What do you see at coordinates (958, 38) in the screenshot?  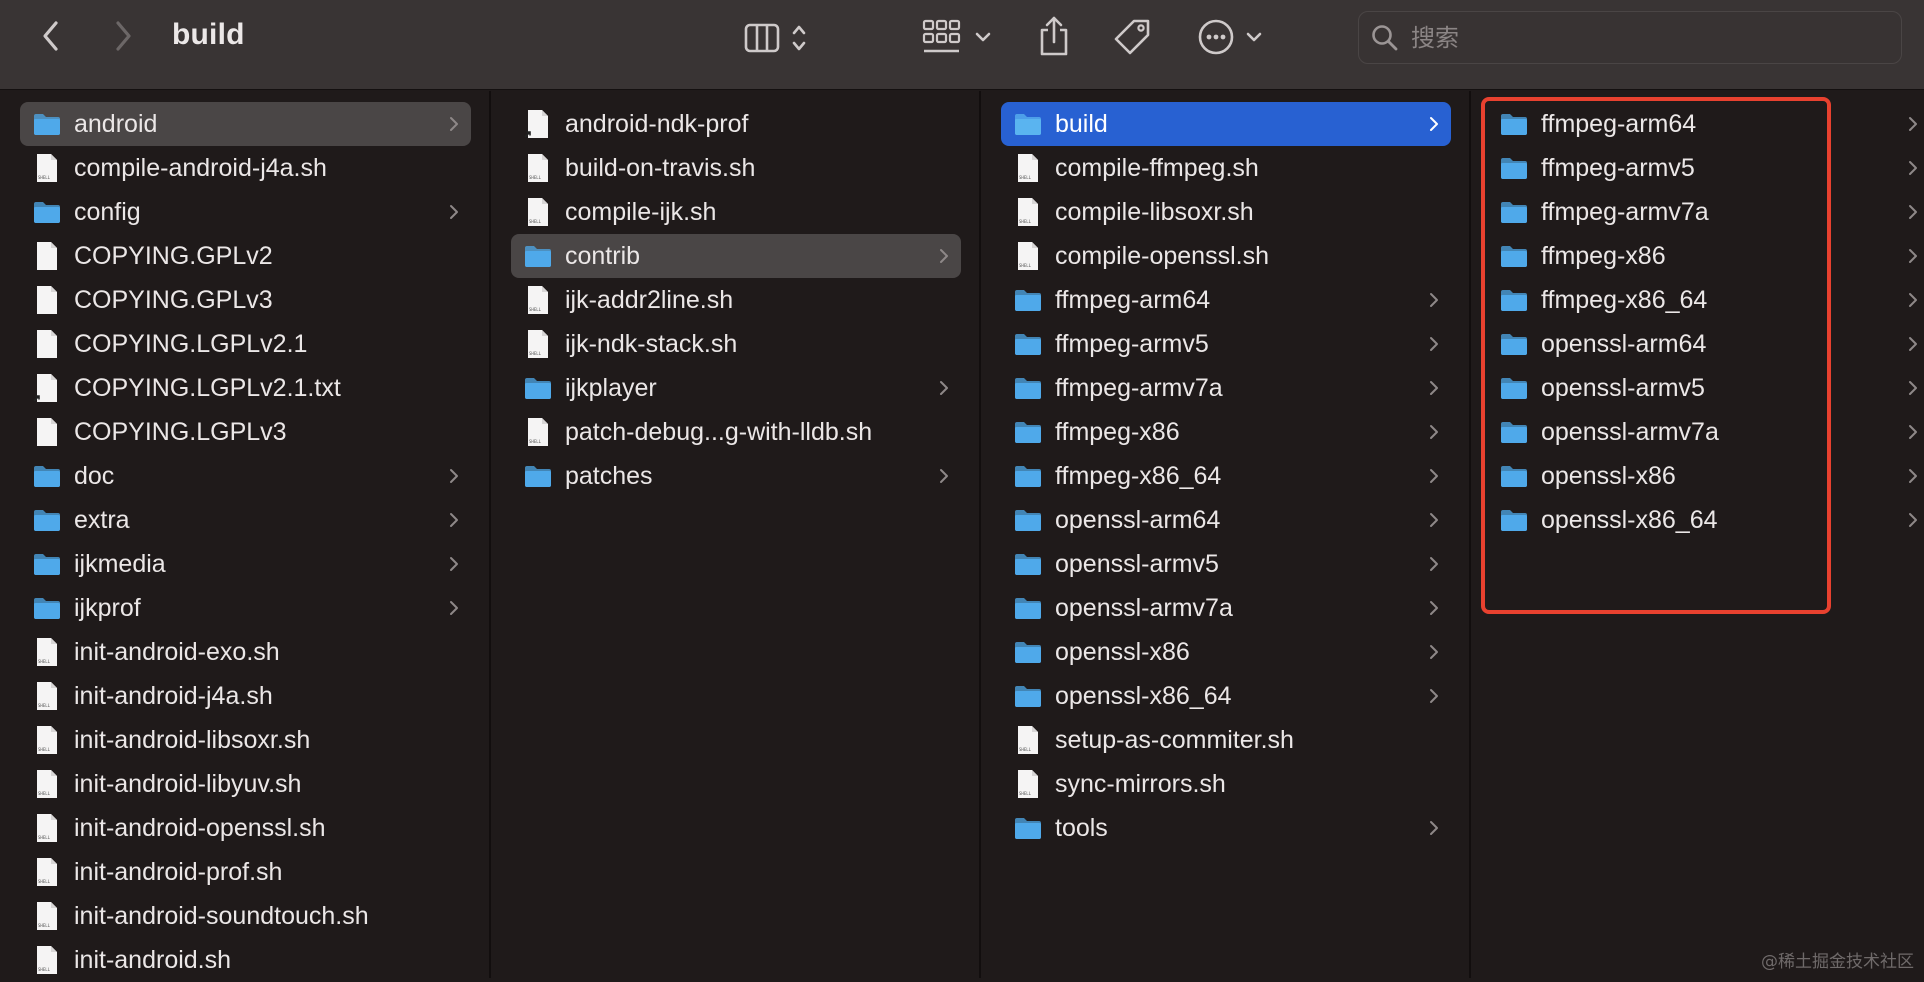 I see `group-button` at bounding box center [958, 38].